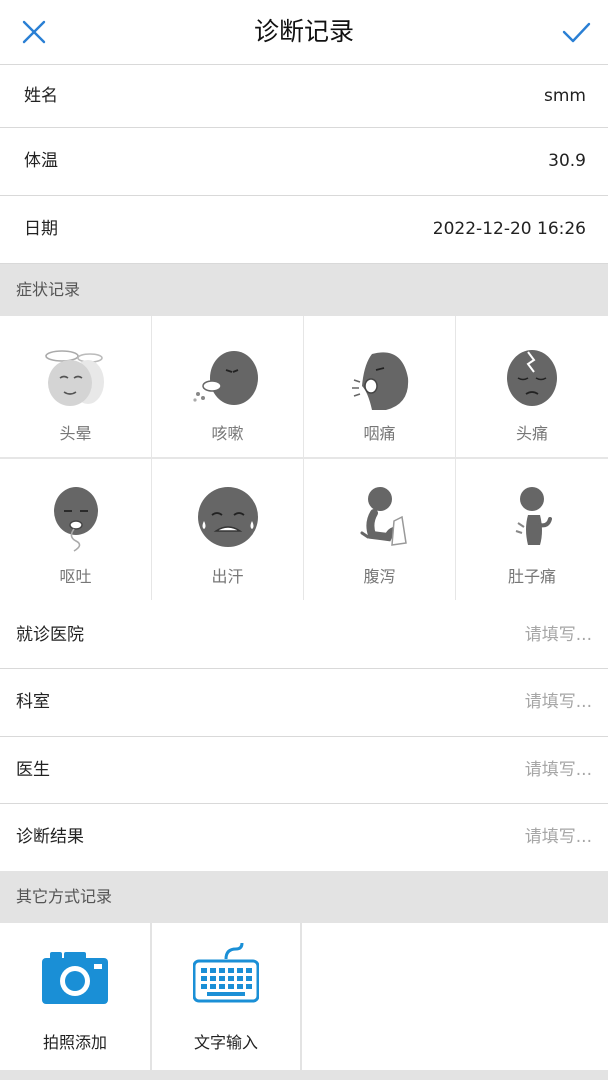  I want to click on cough-face-icon, so click(225, 378).